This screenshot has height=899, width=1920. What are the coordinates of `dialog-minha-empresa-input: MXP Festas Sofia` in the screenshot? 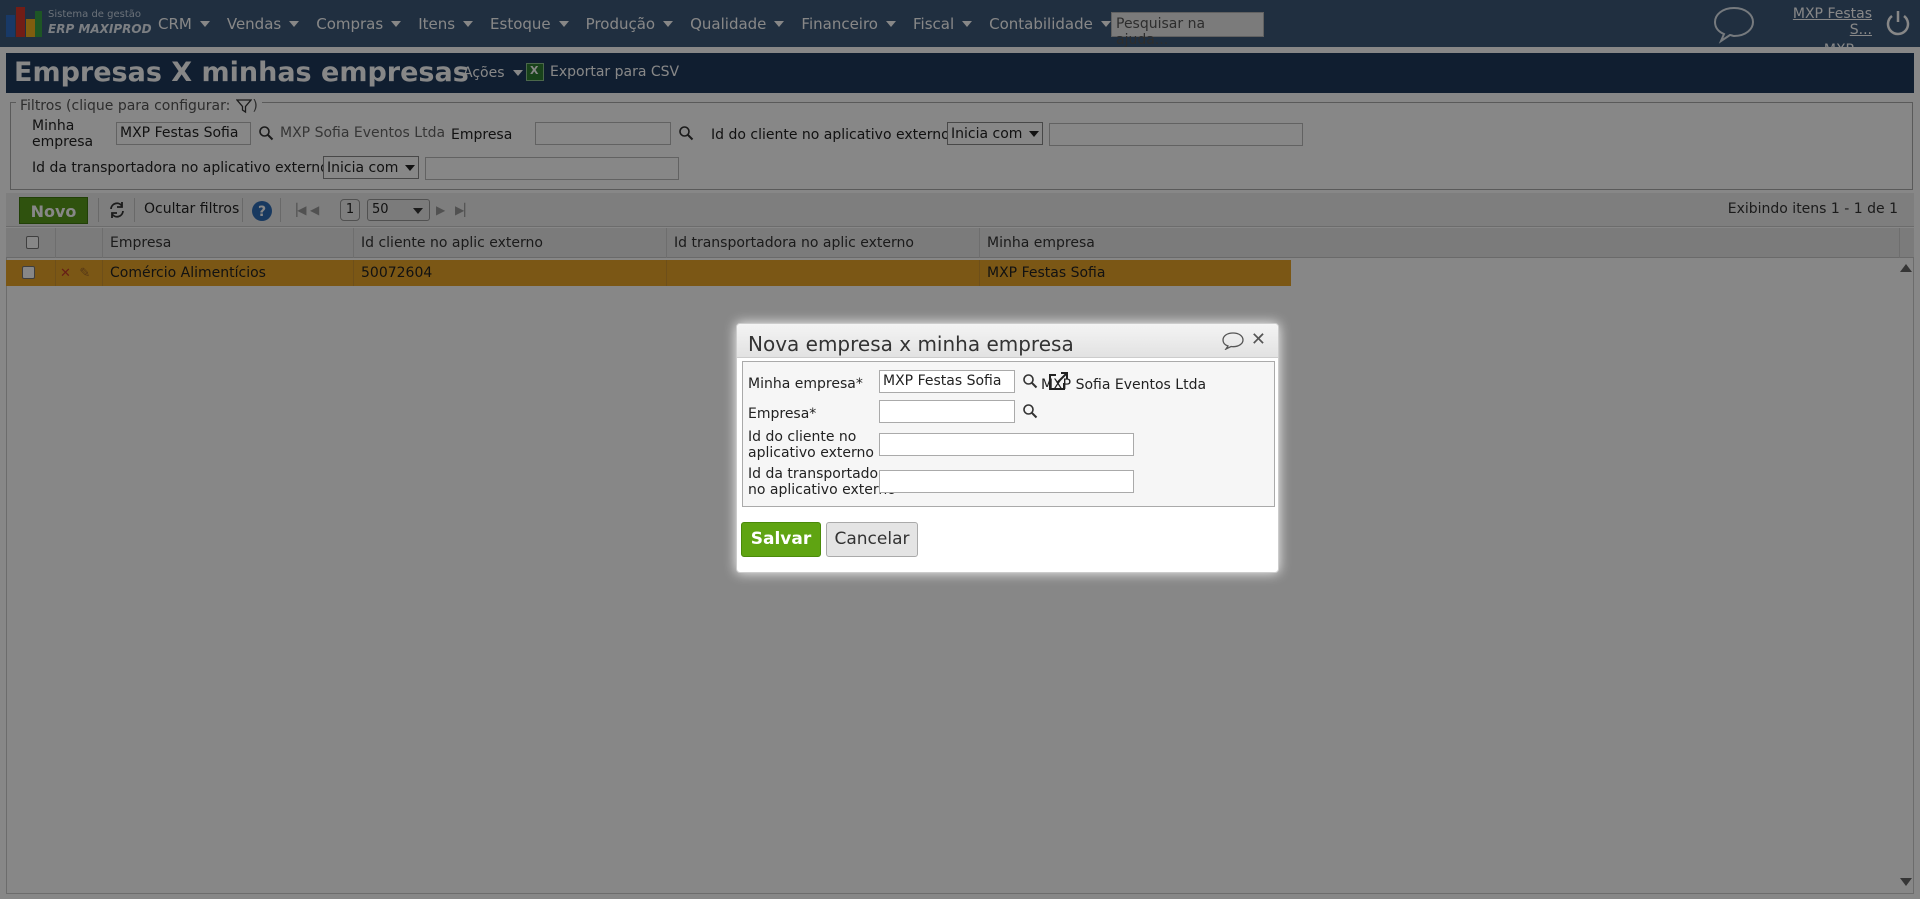 It's located at (947, 381).